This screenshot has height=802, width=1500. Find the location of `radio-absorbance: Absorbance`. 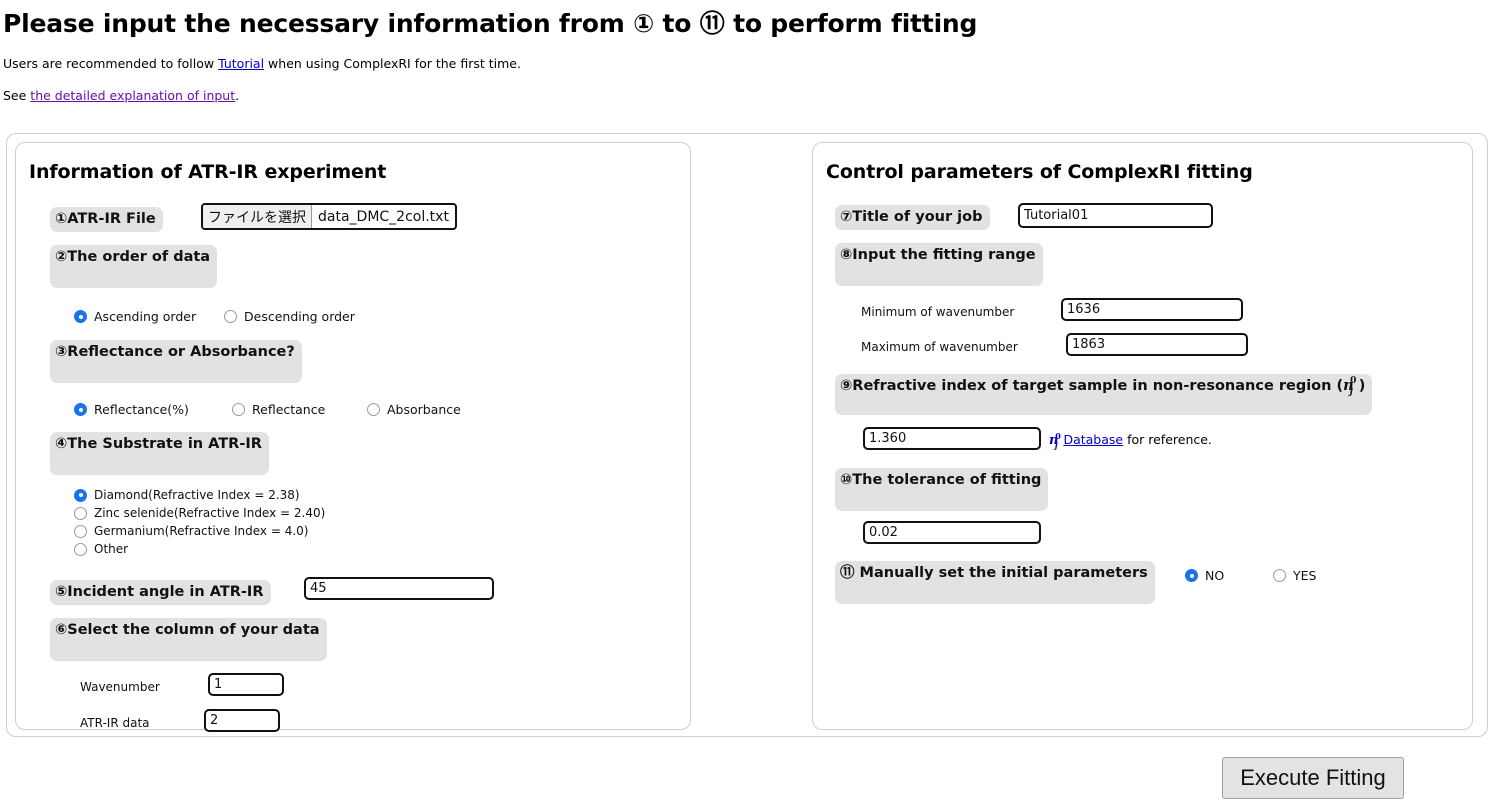

radio-absorbance: Absorbance is located at coordinates (414, 409).